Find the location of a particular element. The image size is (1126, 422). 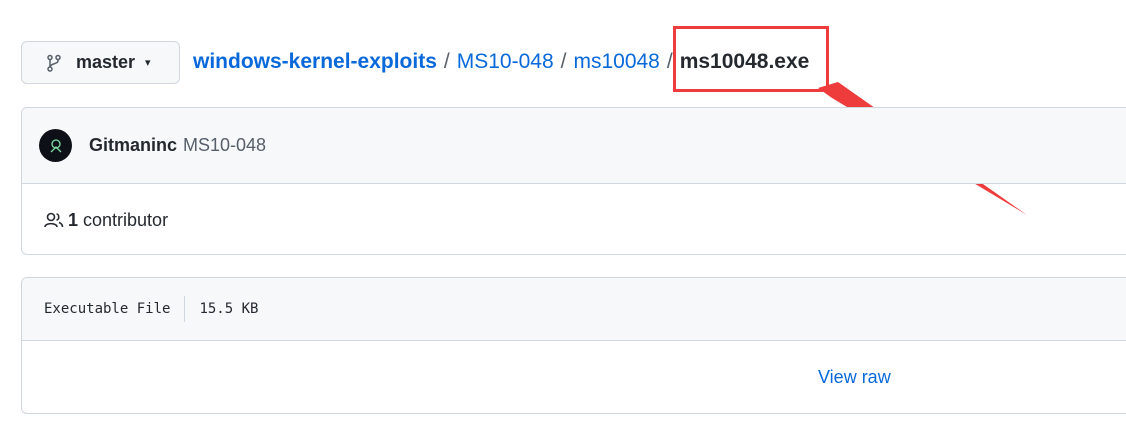

contributor-label: contributor is located at coordinates (126, 219).